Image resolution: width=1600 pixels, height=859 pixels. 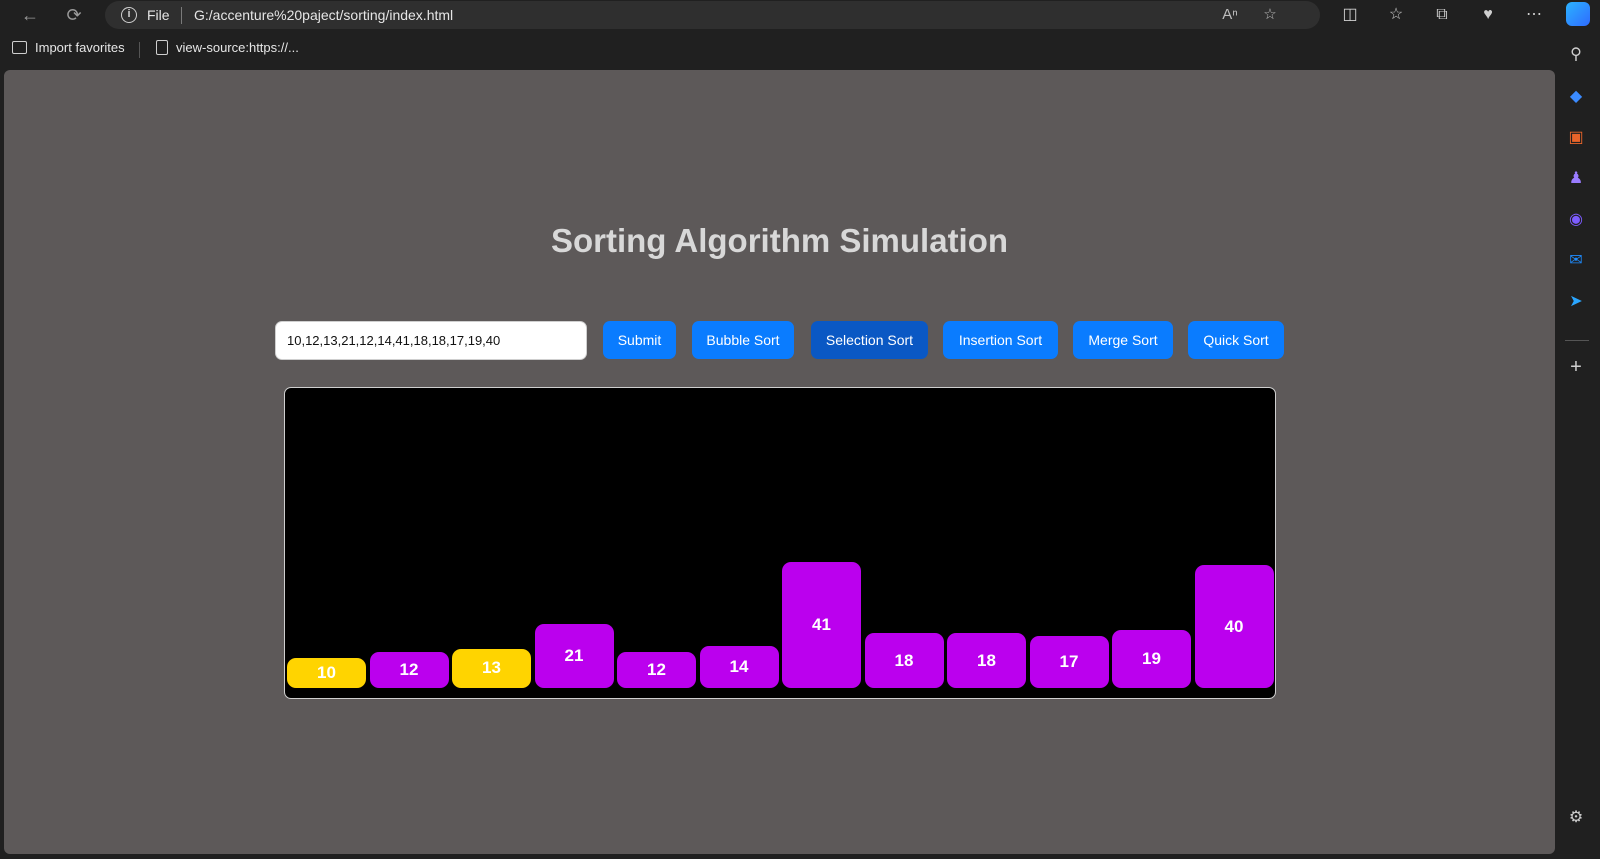 What do you see at coordinates (1069, 662) in the screenshot?
I see `bar-9: 17` at bounding box center [1069, 662].